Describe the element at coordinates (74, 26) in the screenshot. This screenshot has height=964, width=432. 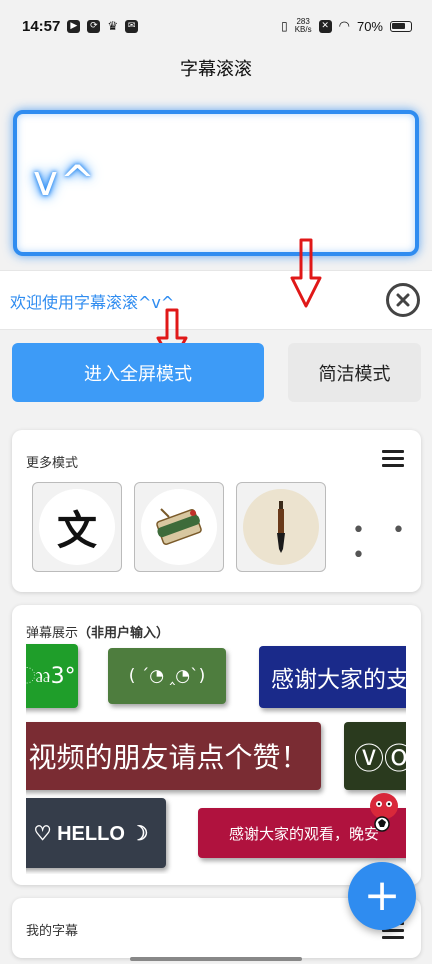
I see `play-store-icon: ▶` at that location.